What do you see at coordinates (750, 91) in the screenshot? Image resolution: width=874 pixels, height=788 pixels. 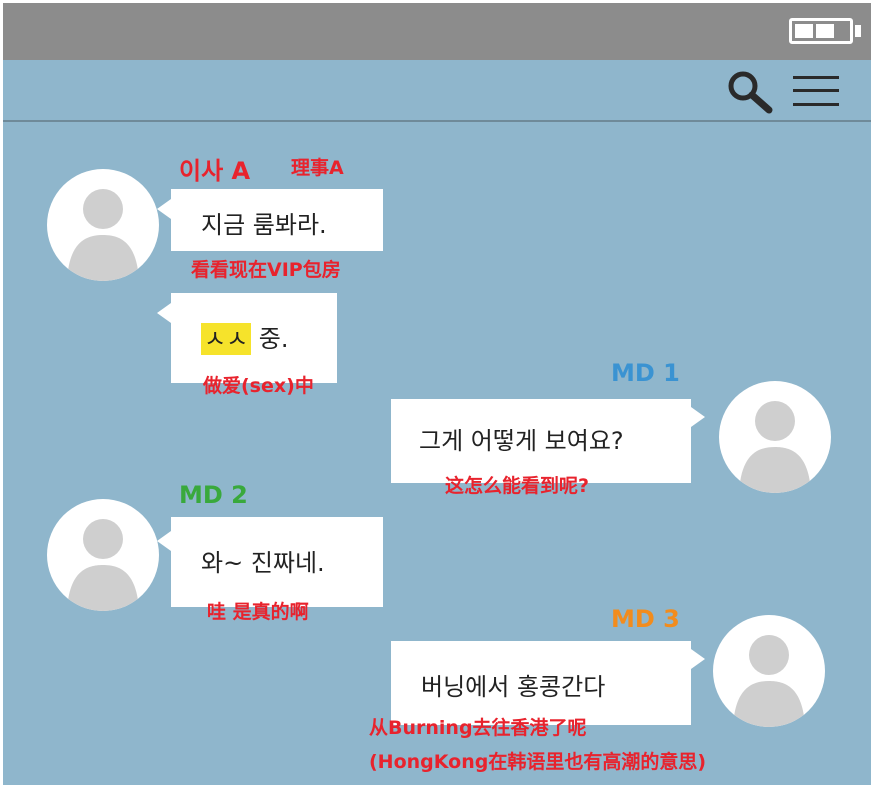 I see `search-icon` at bounding box center [750, 91].